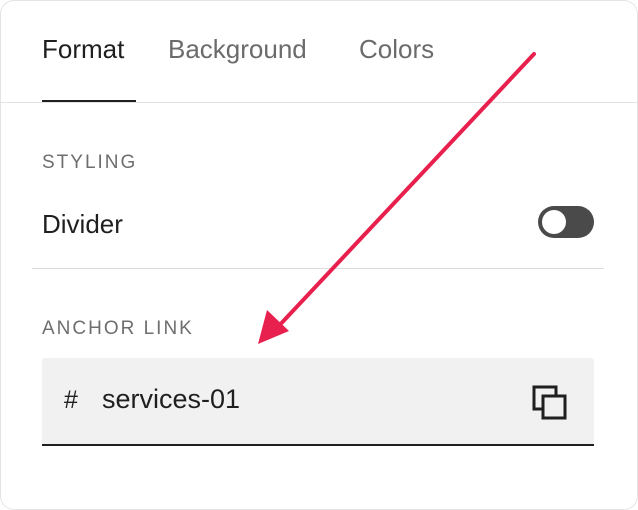 Image resolution: width=638 pixels, height=510 pixels. I want to click on toggle-knob, so click(554, 222).